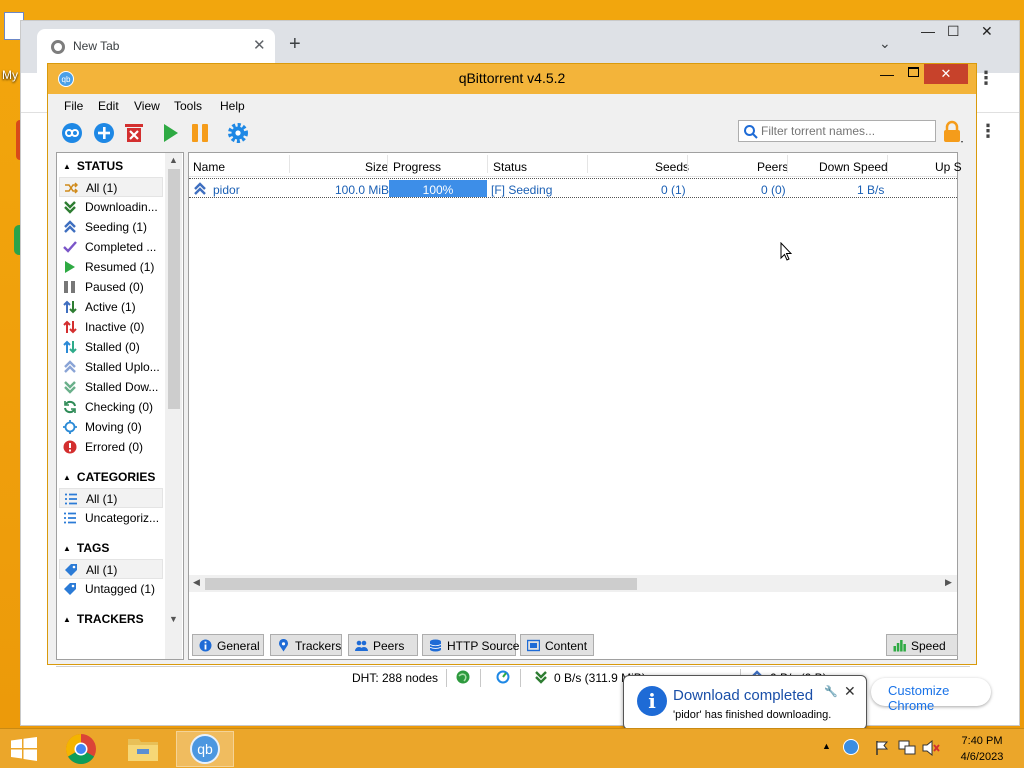 The image size is (1024, 768). Describe the element at coordinates (147, 106) in the screenshot. I see `menu-view: View` at that location.